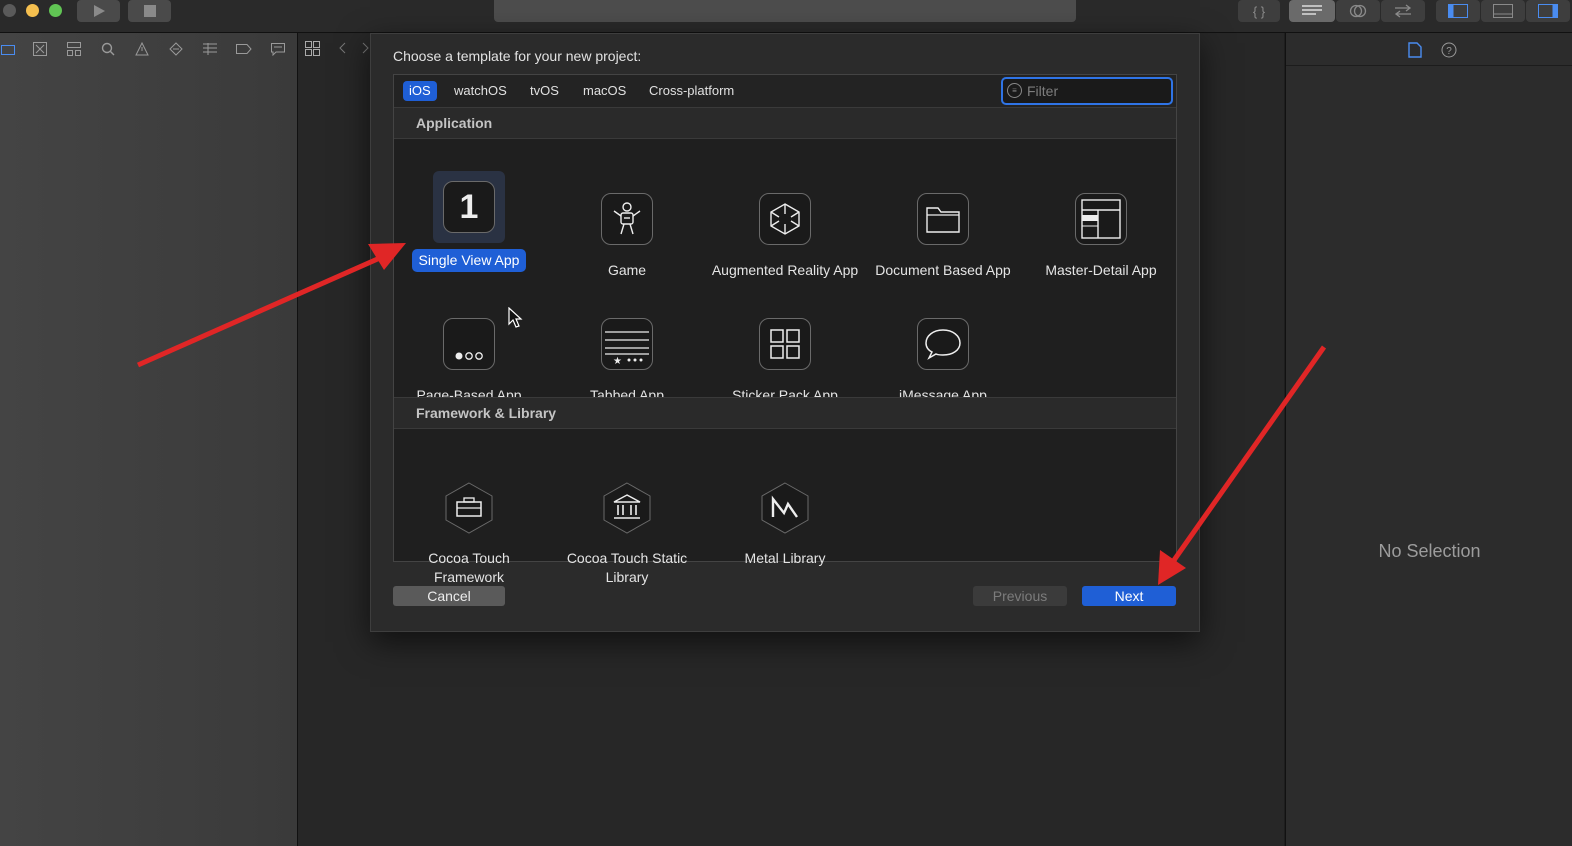  What do you see at coordinates (486, 413) in the screenshot?
I see `section-title: Framework & Library` at bounding box center [486, 413].